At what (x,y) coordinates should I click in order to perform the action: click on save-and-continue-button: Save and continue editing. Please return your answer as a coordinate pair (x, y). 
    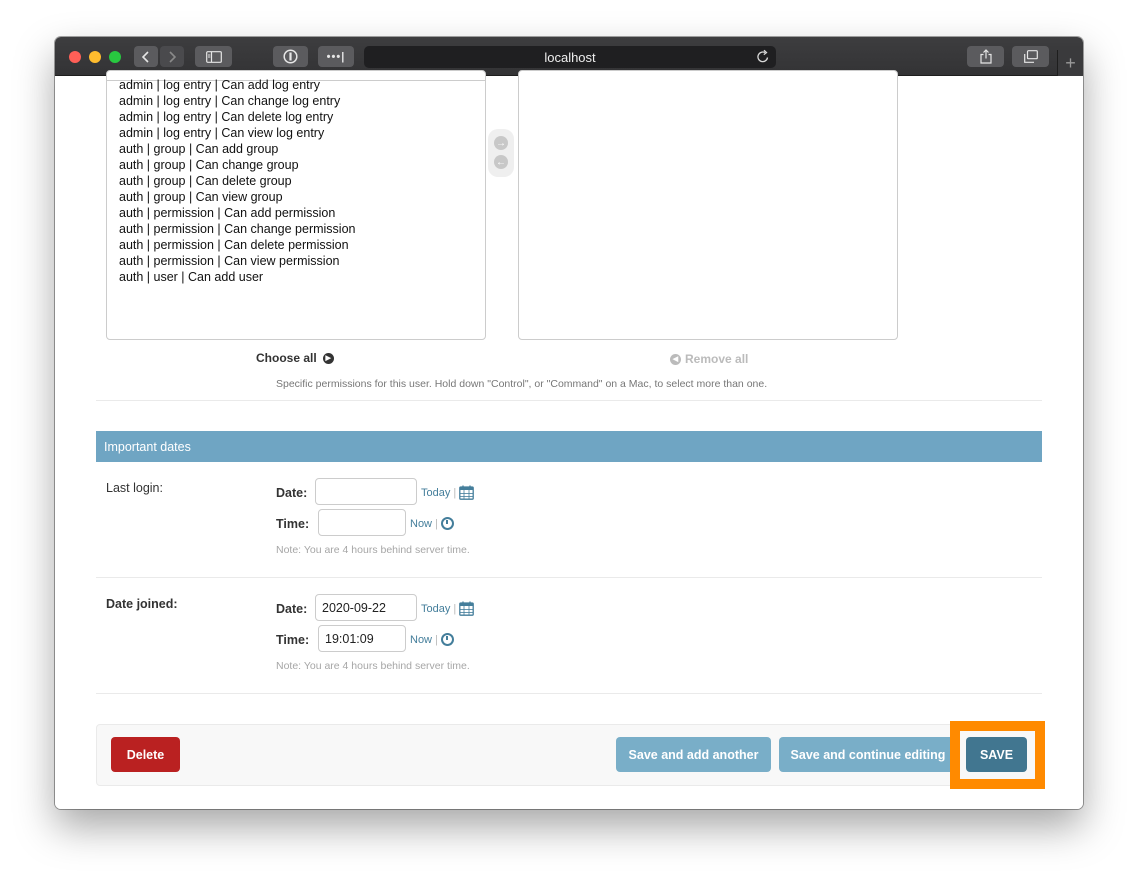
    Looking at the image, I should click on (868, 754).